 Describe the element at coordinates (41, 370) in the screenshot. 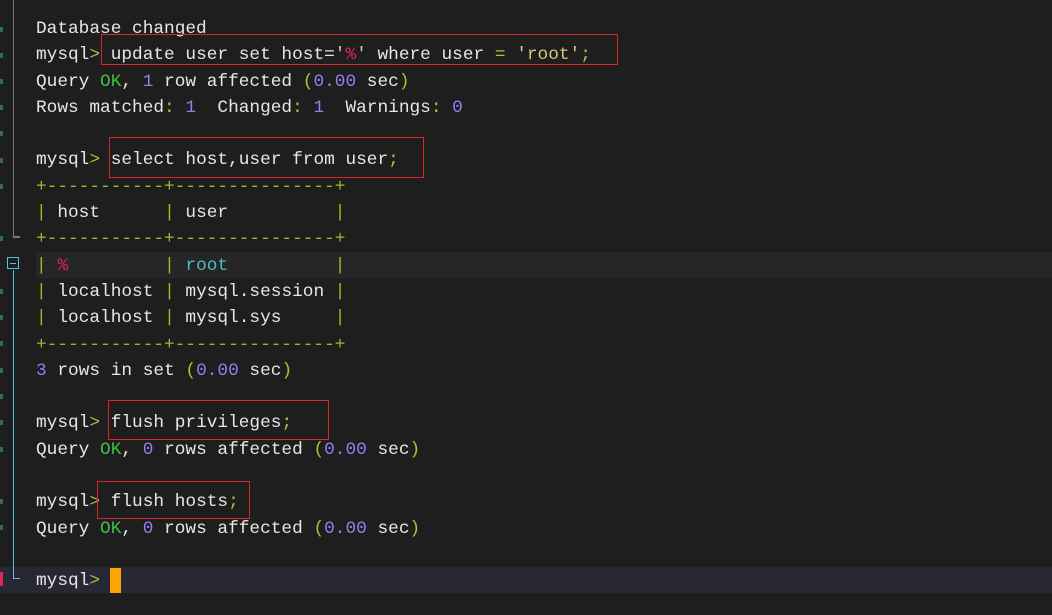

I see `text-token: 3` at that location.